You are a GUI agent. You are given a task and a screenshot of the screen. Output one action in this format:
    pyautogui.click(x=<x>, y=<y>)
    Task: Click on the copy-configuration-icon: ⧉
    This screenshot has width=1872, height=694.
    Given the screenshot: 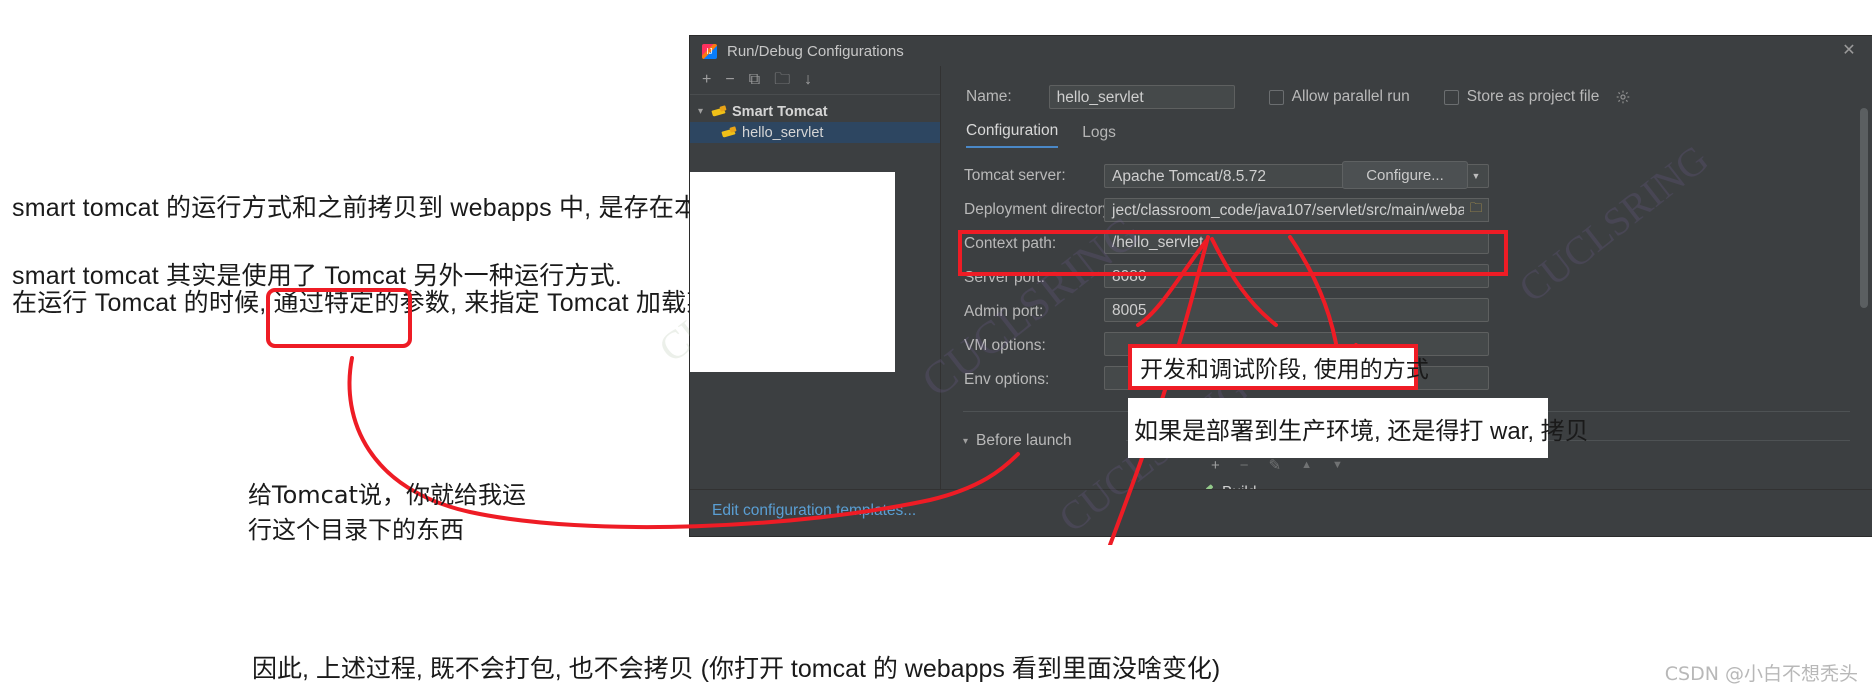 What is the action you would take?
    pyautogui.click(x=754, y=80)
    